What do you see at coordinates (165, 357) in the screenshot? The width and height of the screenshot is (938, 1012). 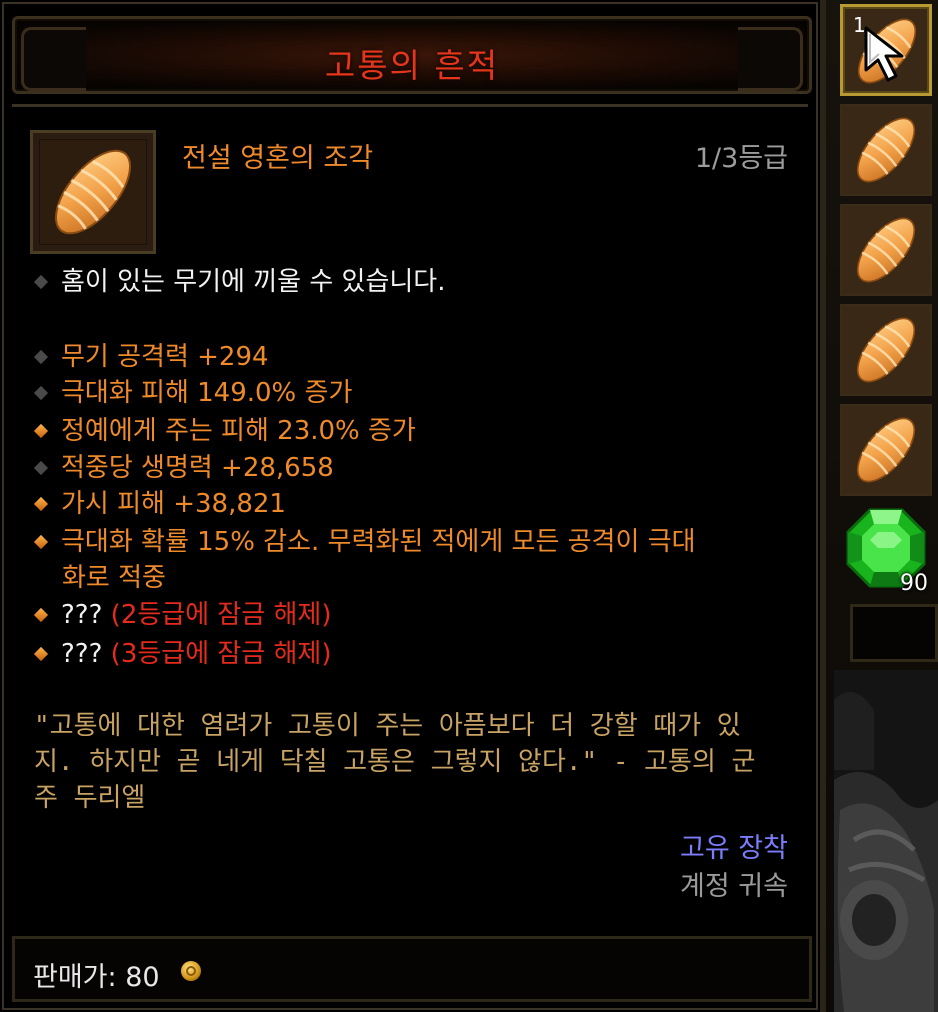 I see `stat-text: 무기 공격력 +294` at bounding box center [165, 357].